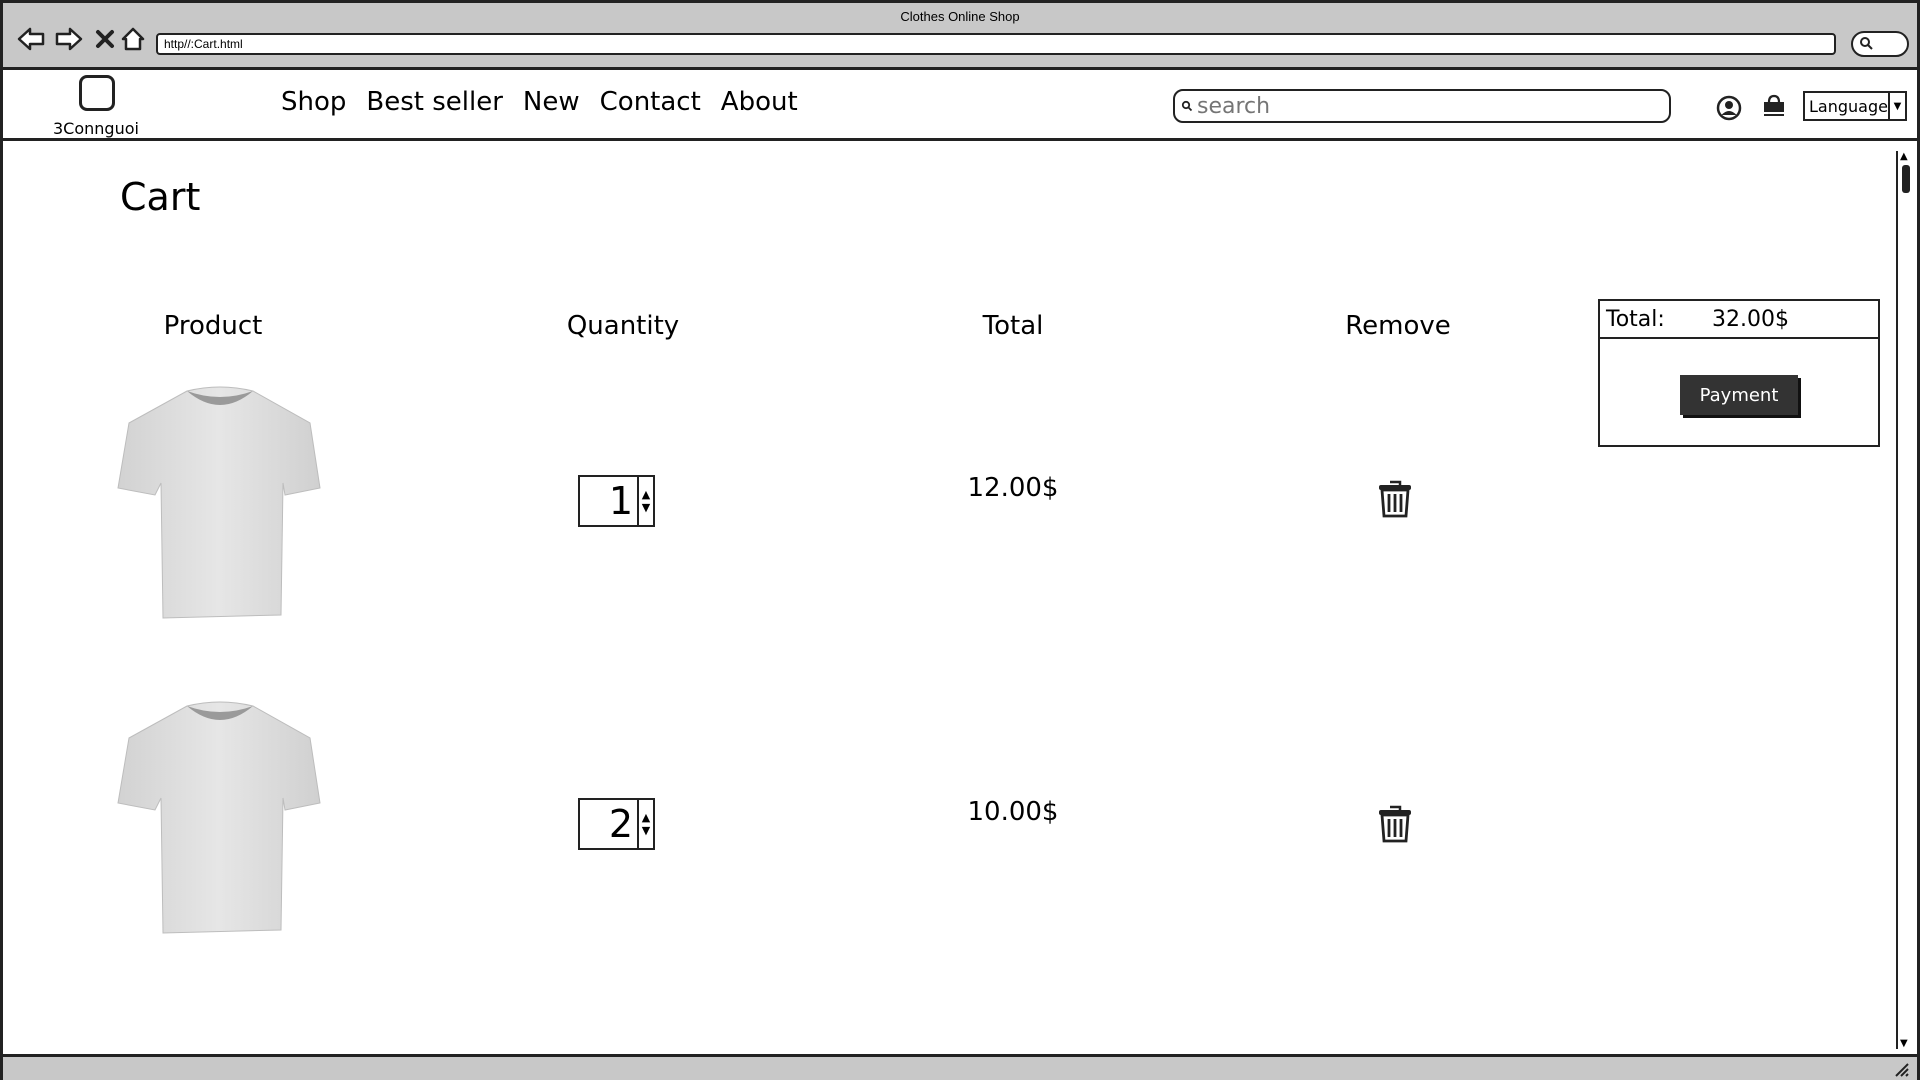  What do you see at coordinates (1774, 106) in the screenshot?
I see `shopping-bag-icon` at bounding box center [1774, 106].